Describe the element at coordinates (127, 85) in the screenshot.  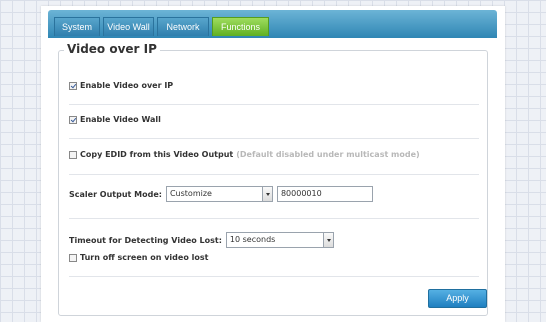
I see `enable-video-over-ip-label: Enable Video over IP` at that location.